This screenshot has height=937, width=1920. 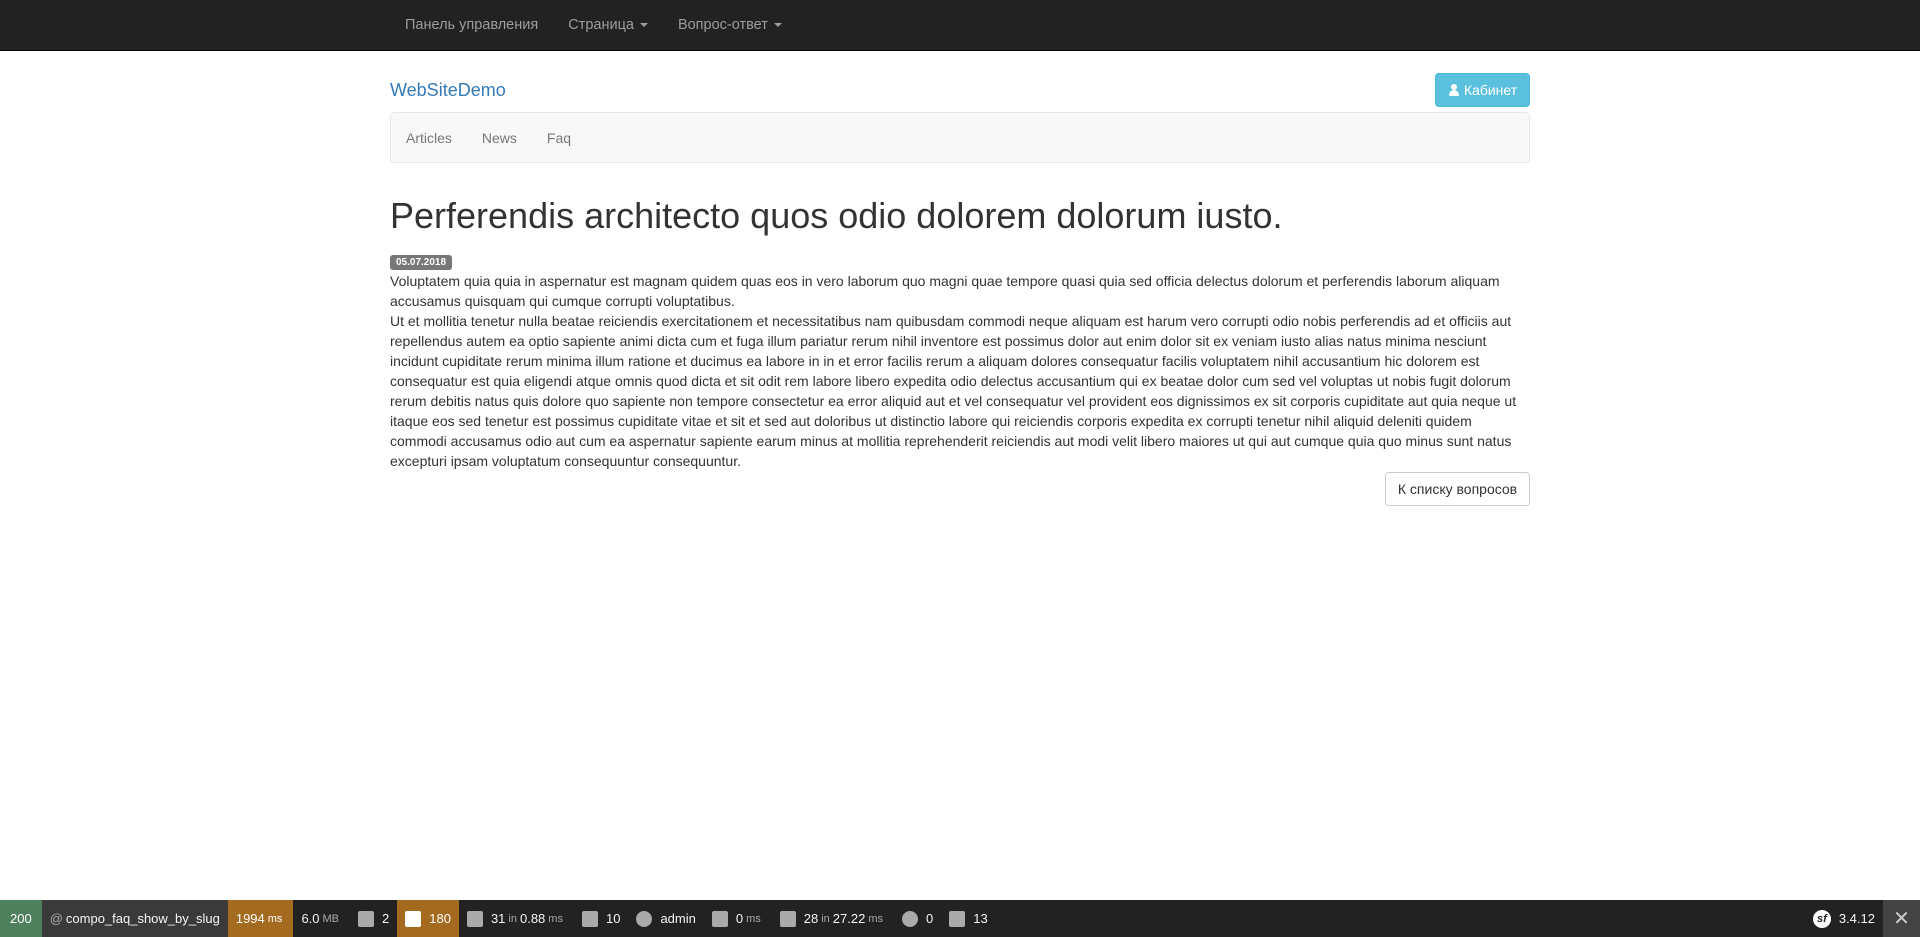 What do you see at coordinates (722, 25) in the screenshot?
I see `nav-item-faq-label: Вопрос-ответ` at bounding box center [722, 25].